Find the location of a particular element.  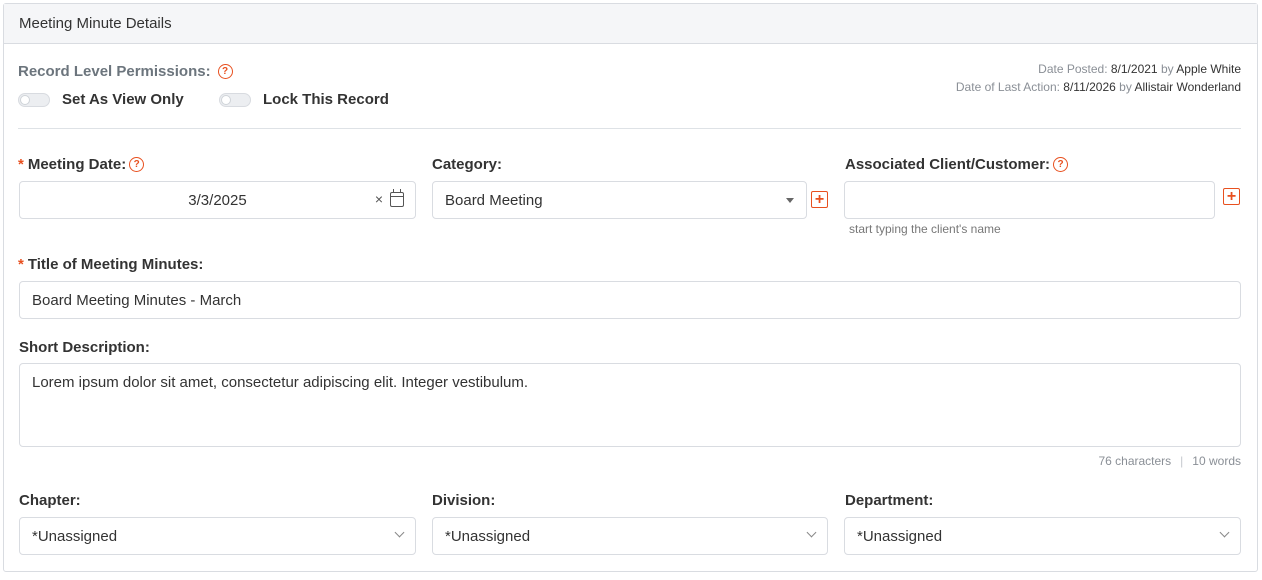

department-select: *Unassigned is located at coordinates (1042, 536).